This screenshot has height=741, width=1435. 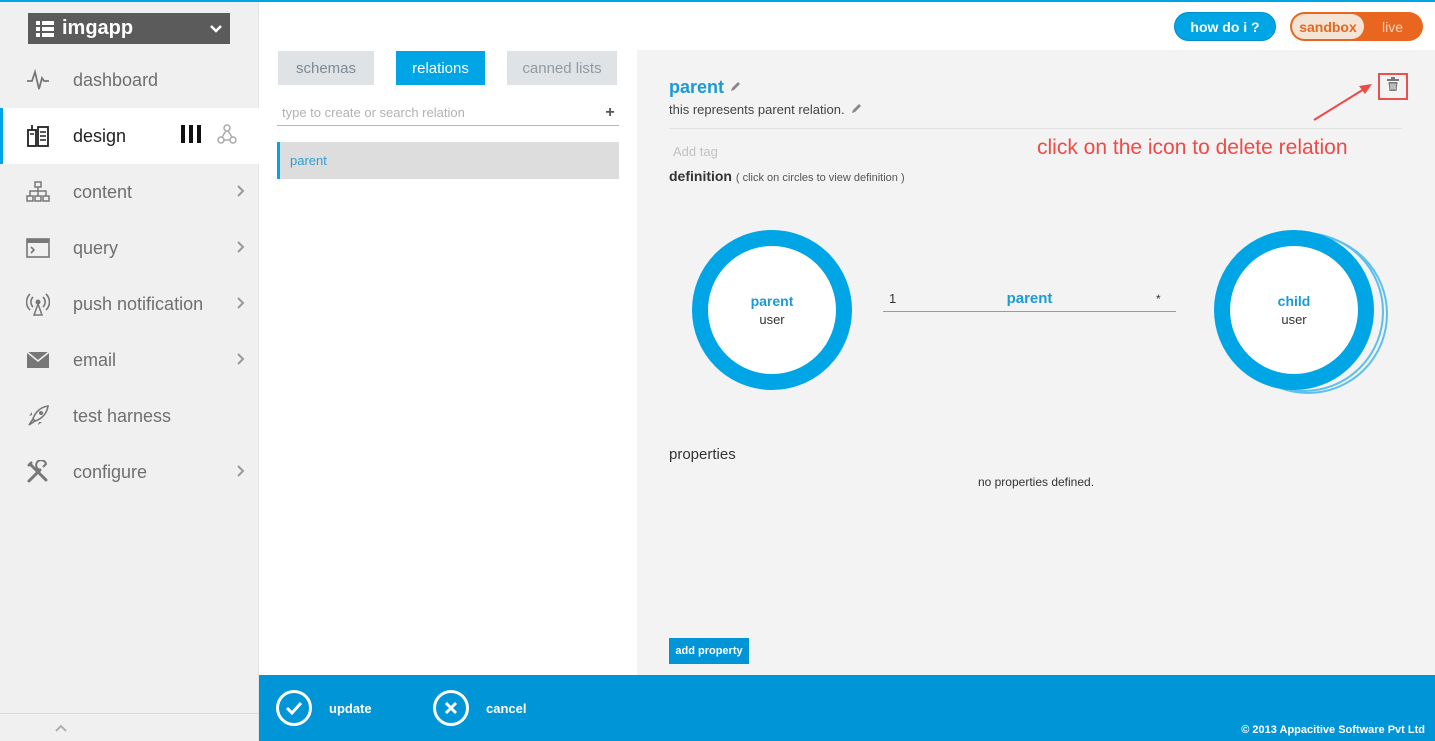 I want to click on pulse-icon, so click(x=38, y=80).